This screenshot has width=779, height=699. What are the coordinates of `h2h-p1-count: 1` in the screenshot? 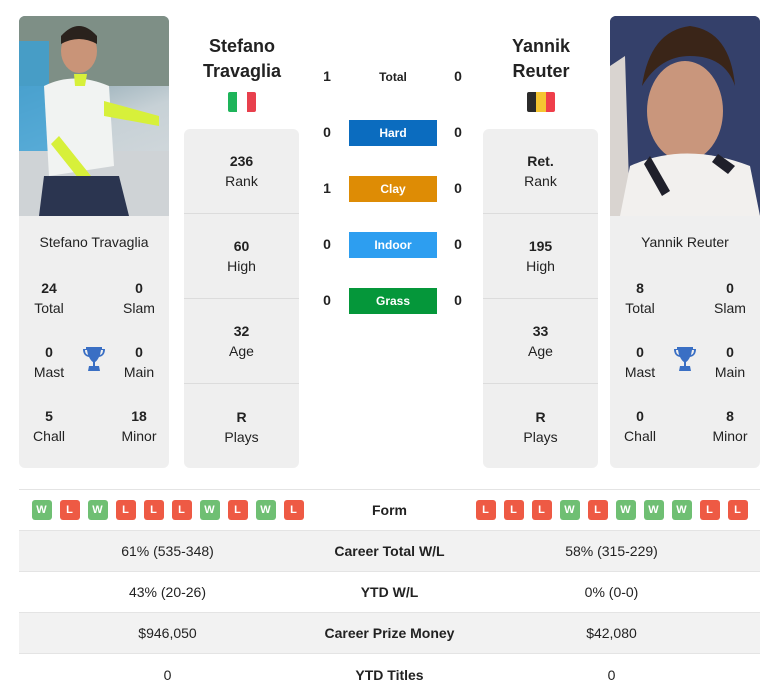 It's located at (327, 76).